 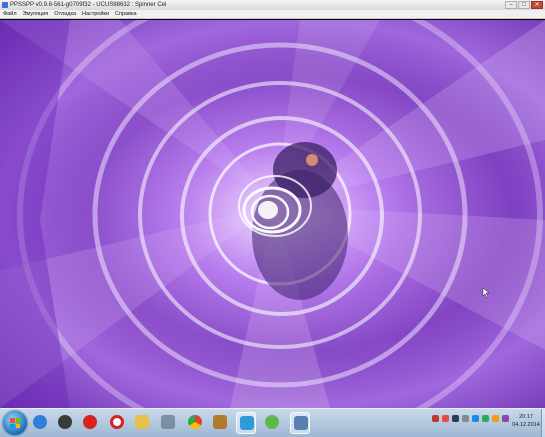 I want to click on taskbar-ppsspp-icon, so click(x=300, y=423).